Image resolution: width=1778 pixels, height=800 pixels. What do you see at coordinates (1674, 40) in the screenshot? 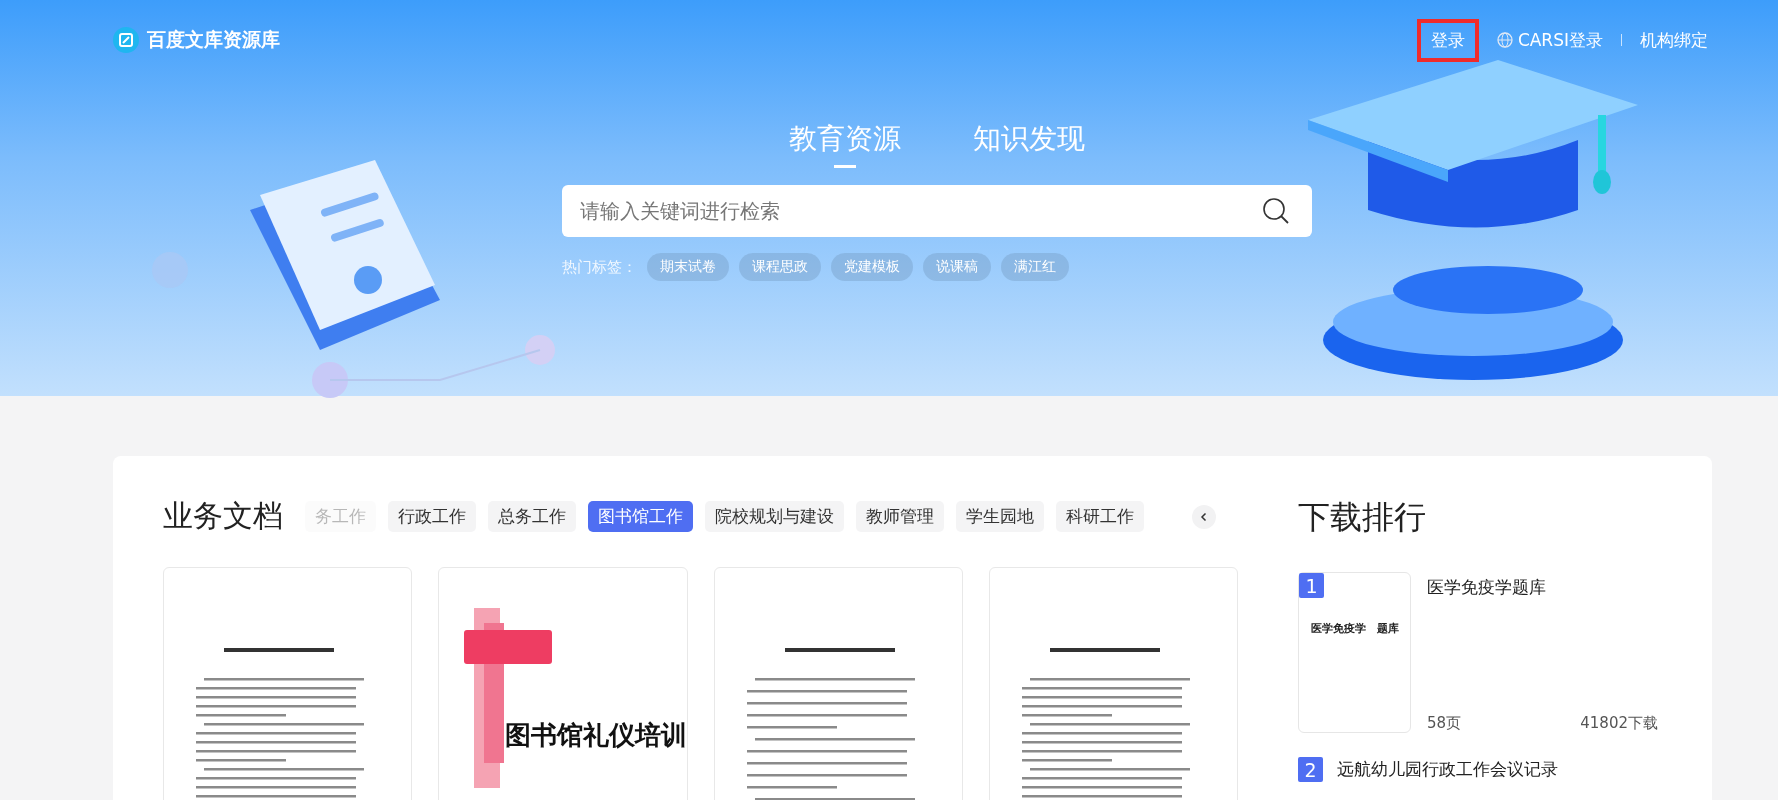
I see `institution-bind-link: 机构绑定` at bounding box center [1674, 40].